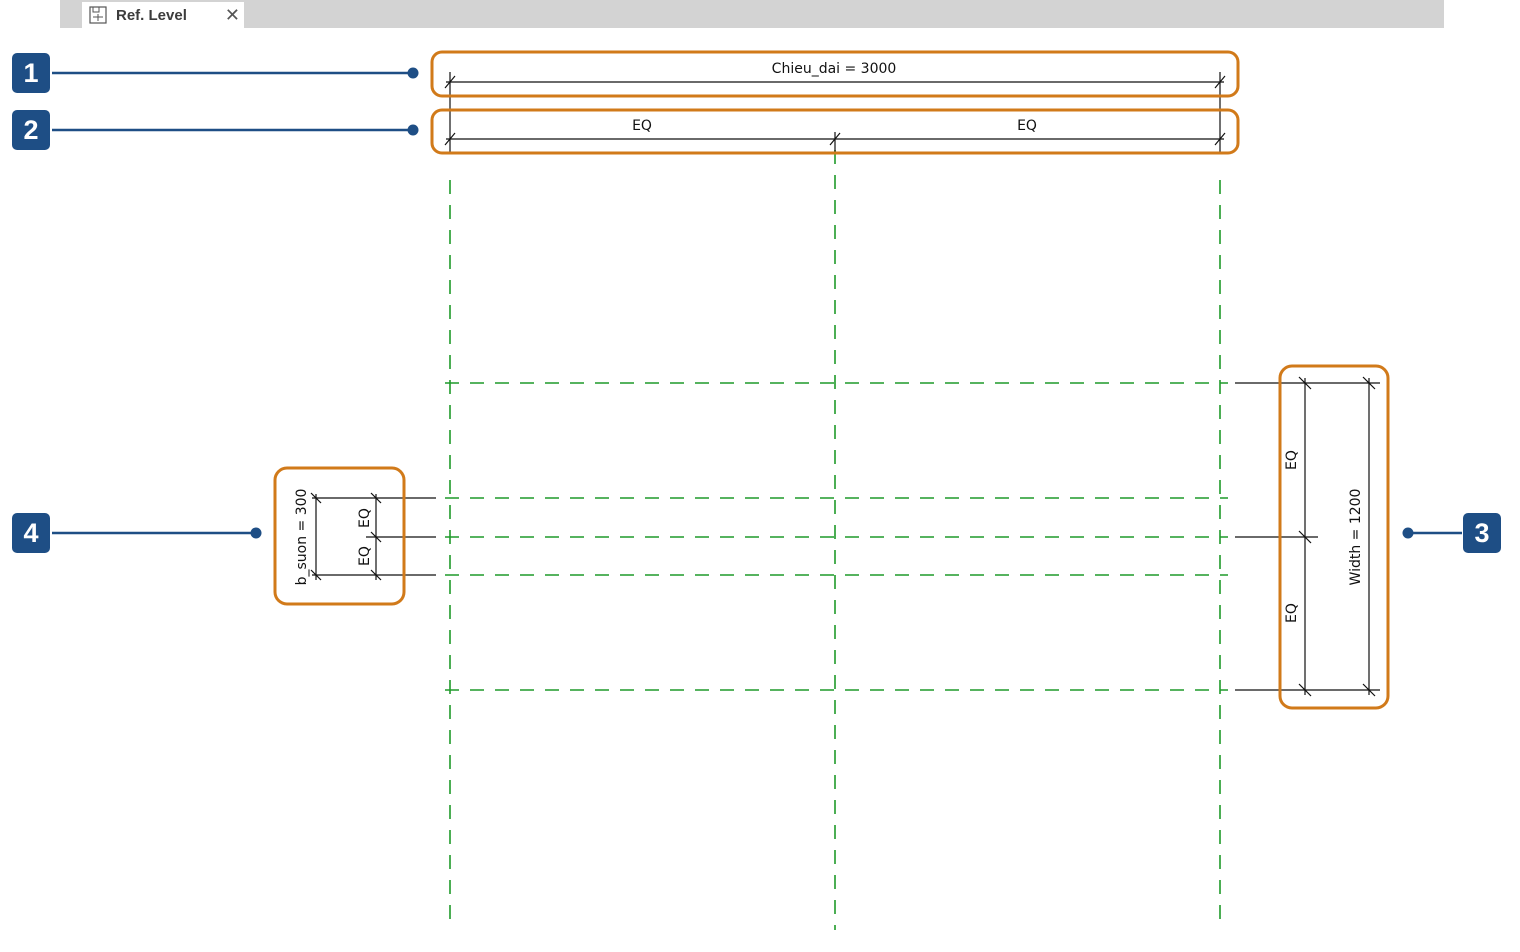 Image resolution: width=1520 pixels, height=952 pixels. What do you see at coordinates (31, 533) in the screenshot?
I see `callout-badge-4: 4` at bounding box center [31, 533].